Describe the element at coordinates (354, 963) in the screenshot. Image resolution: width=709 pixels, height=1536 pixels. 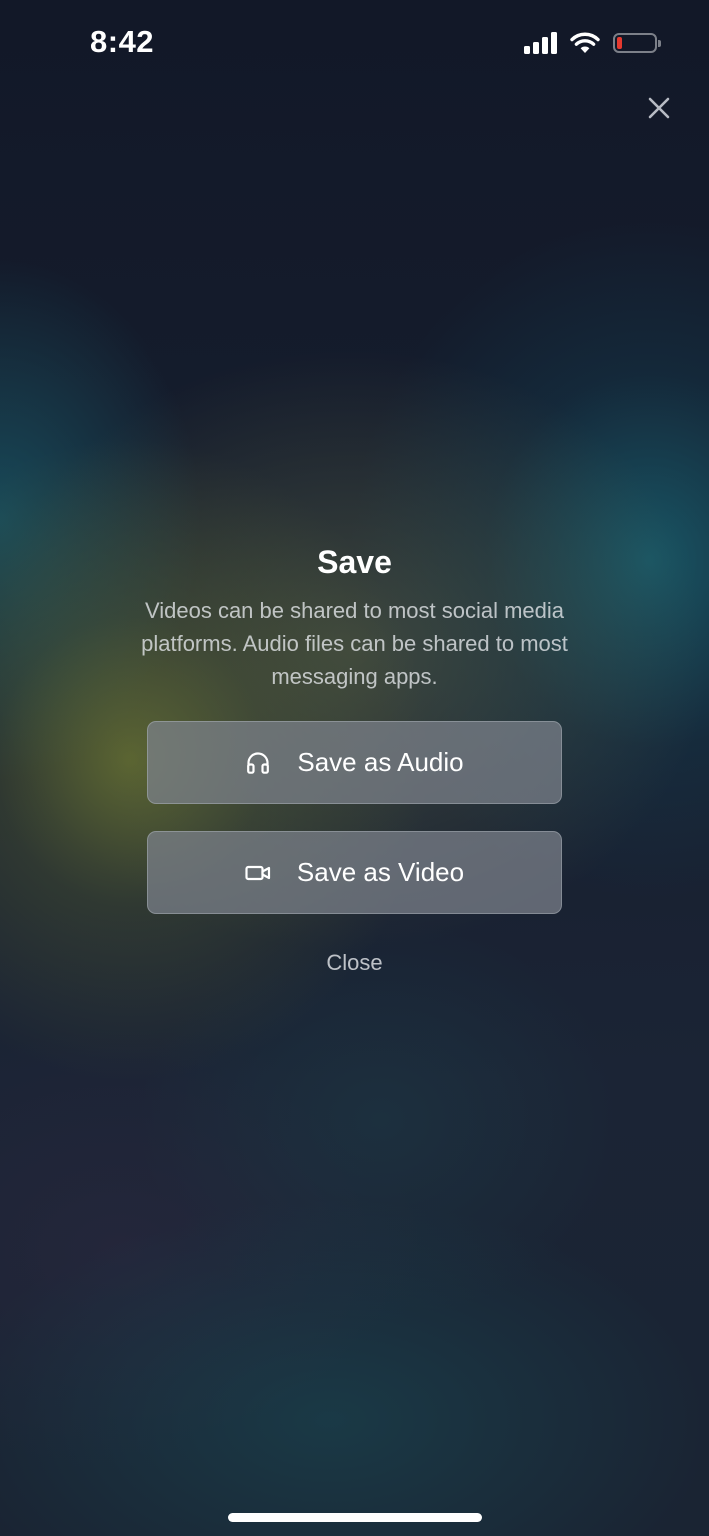
I see `close-button: Close` at that location.